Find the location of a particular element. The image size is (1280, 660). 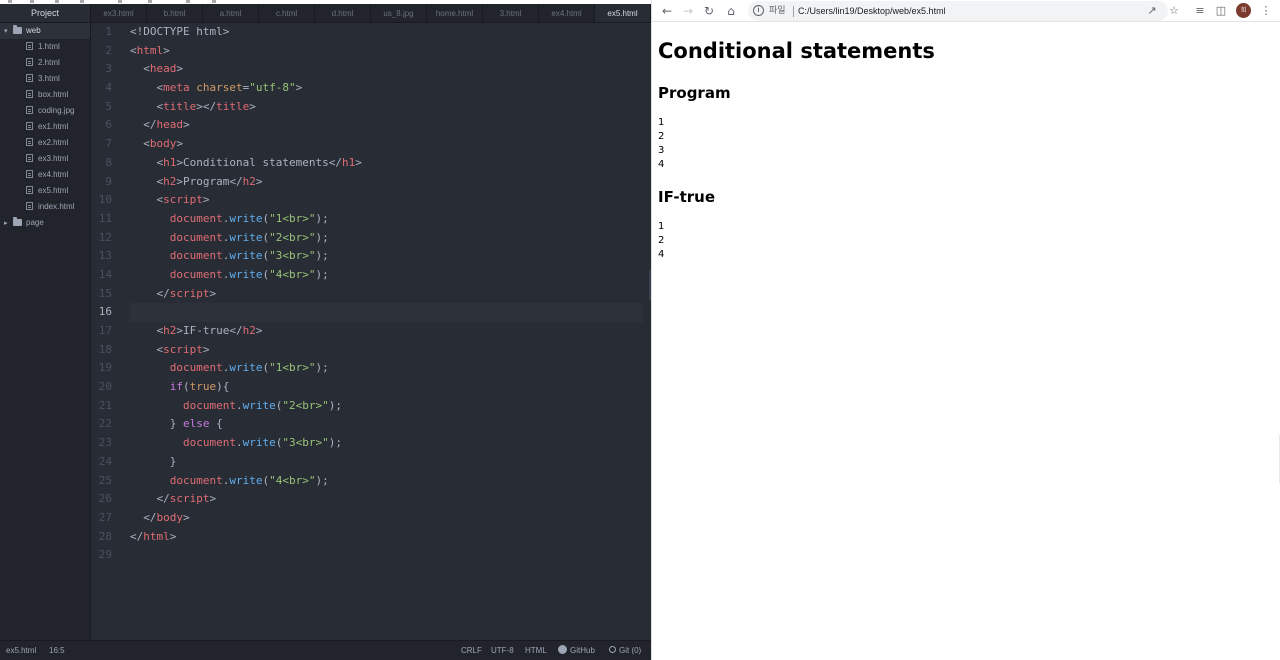

status-cursor-position: 16:5 is located at coordinates (57, 650).